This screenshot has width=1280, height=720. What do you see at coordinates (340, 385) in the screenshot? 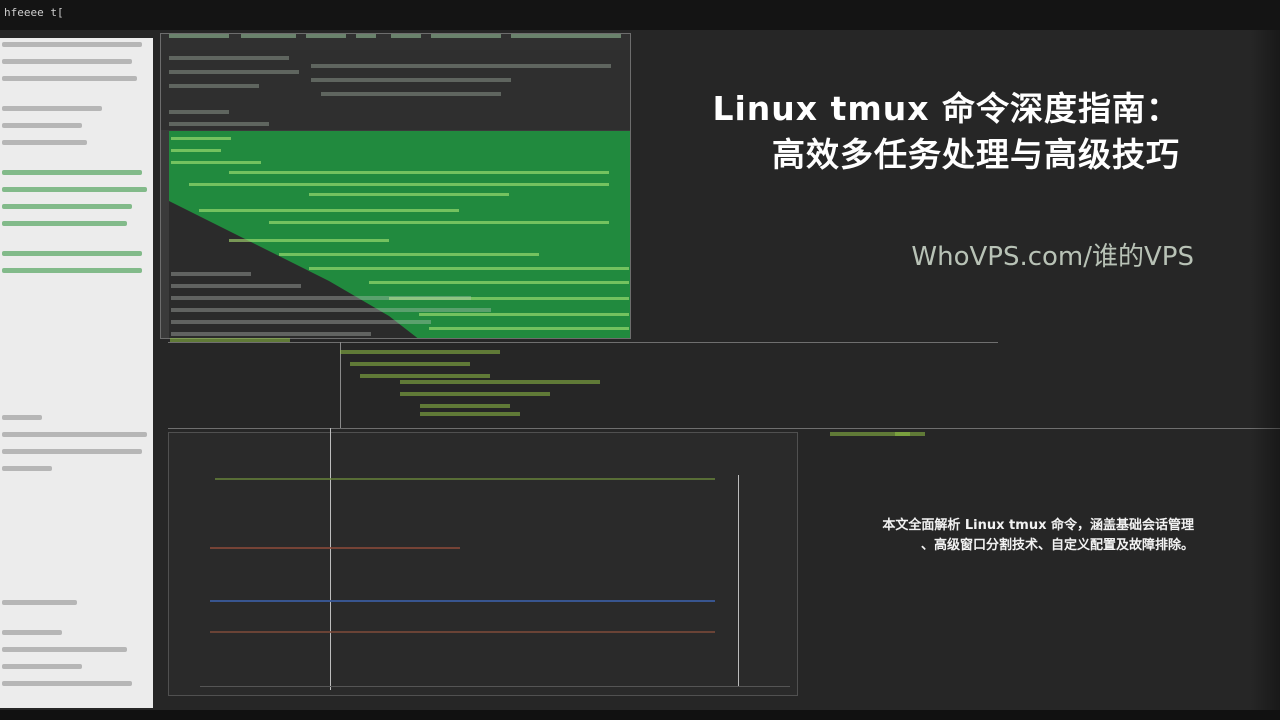
I see `cursor-line` at bounding box center [340, 385].